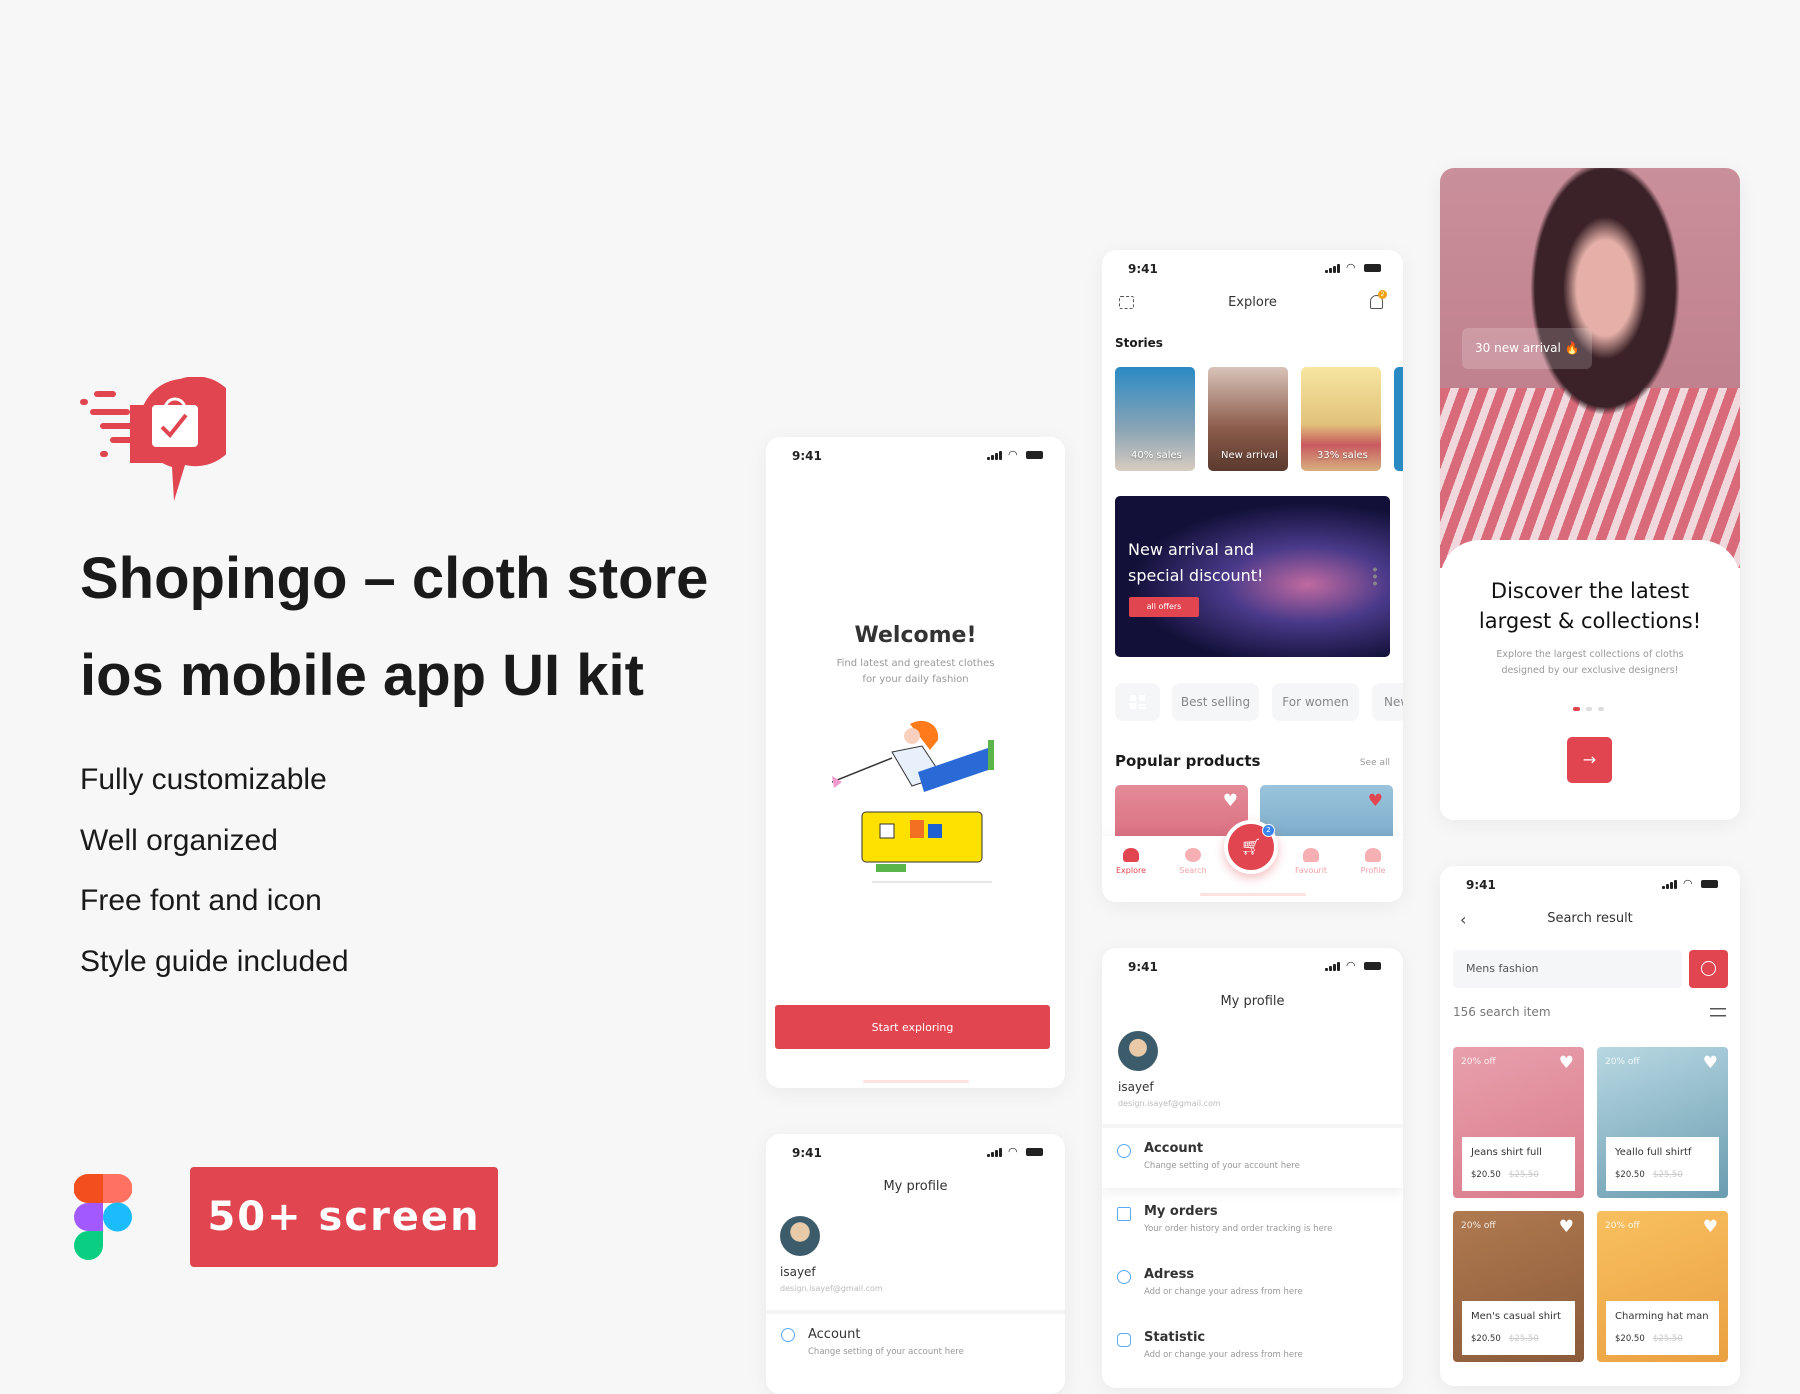 This screenshot has width=1800, height=1394. I want to click on page-indicator, so click(1590, 709).